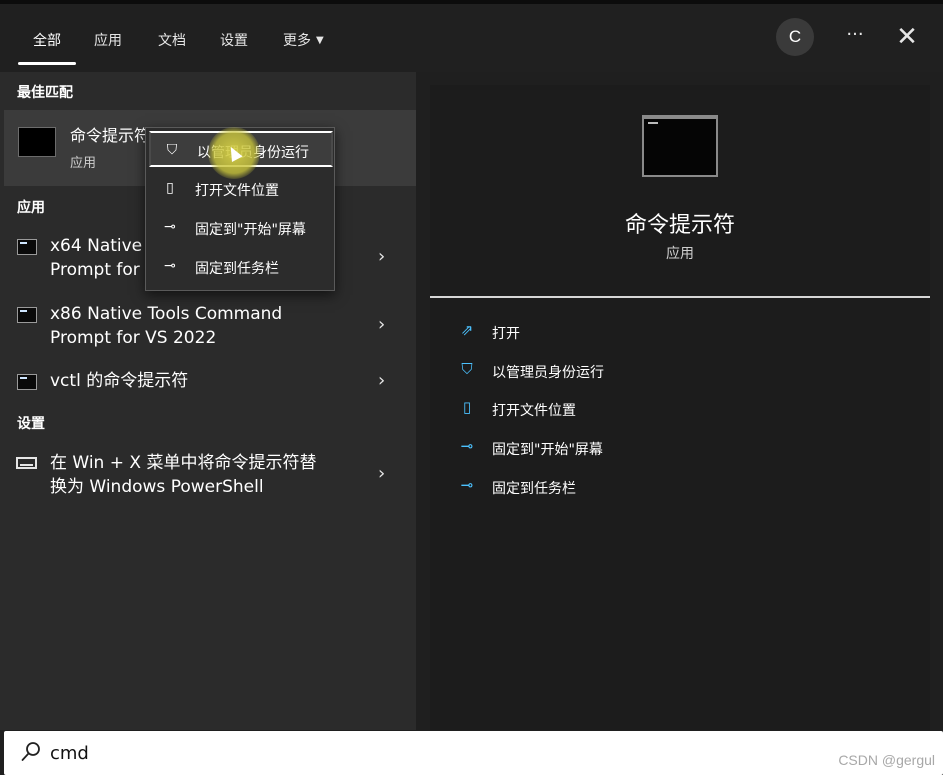 Image resolution: width=943 pixels, height=775 pixels. What do you see at coordinates (506, 334) in the screenshot?
I see `action-label: 打开` at bounding box center [506, 334].